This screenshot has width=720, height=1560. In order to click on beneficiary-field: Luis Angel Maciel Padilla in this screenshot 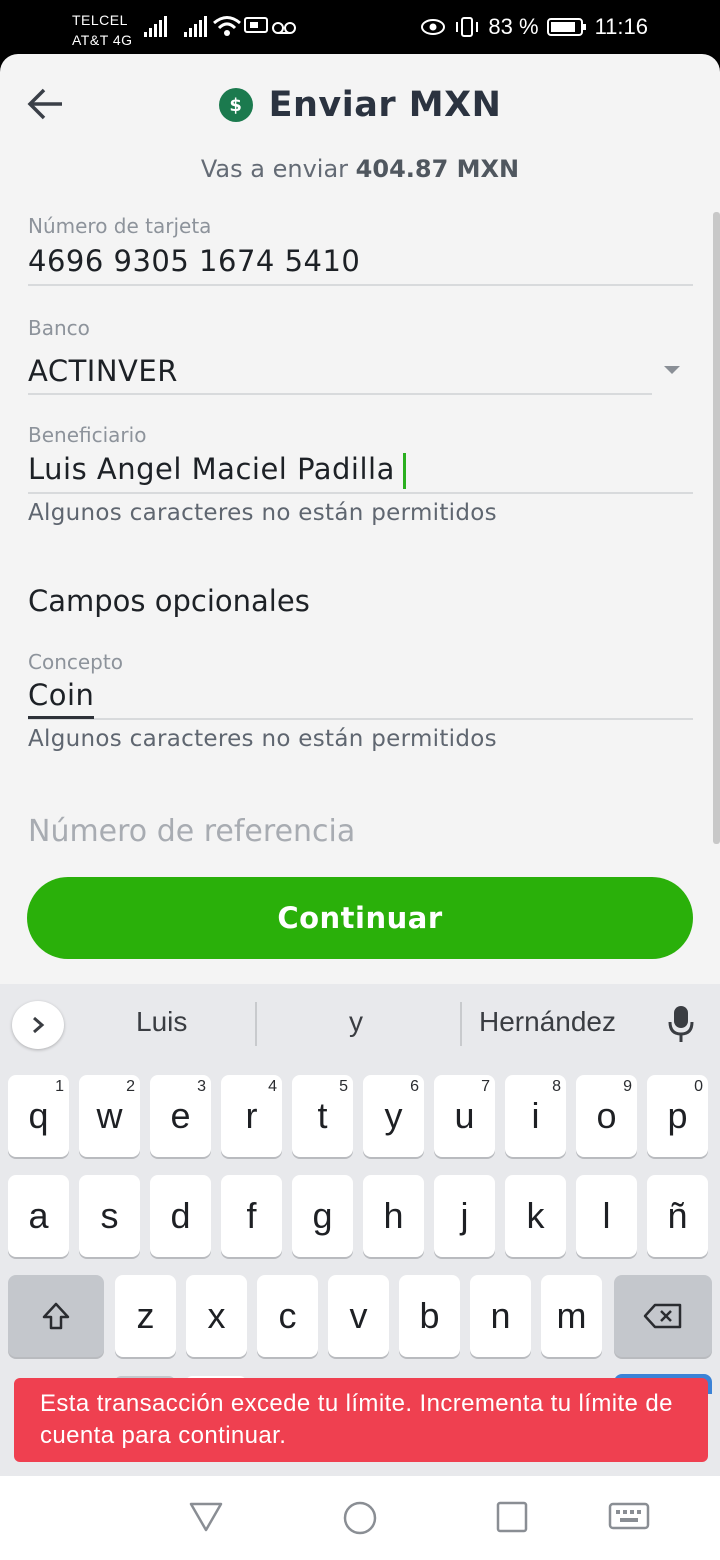, I will do `click(217, 470)`.